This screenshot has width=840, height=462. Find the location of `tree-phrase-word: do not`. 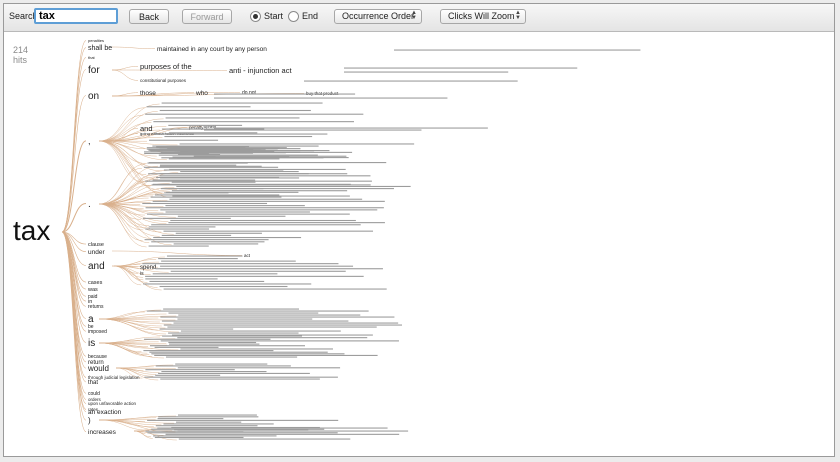

tree-phrase-word: do not is located at coordinates (249, 93).